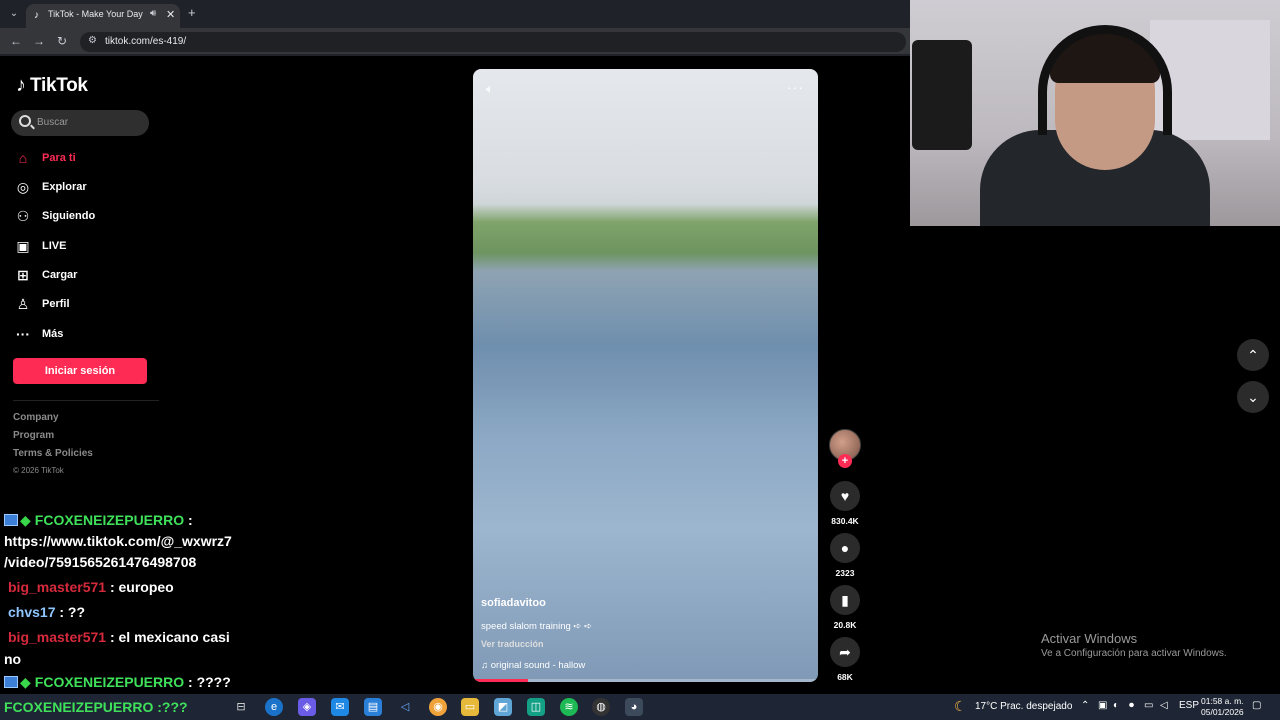 The height and width of the screenshot is (720, 1280). I want to click on share-icon: ➦, so click(845, 652).